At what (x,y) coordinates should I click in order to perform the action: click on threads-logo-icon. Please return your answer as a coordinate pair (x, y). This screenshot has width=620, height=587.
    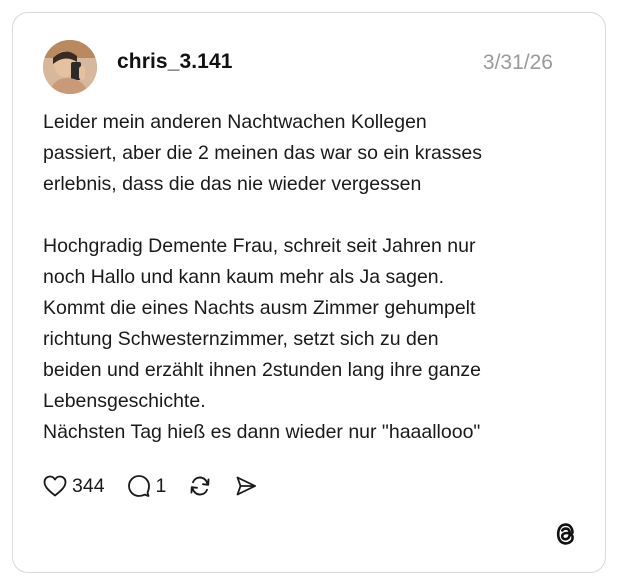
    Looking at the image, I should click on (566, 534).